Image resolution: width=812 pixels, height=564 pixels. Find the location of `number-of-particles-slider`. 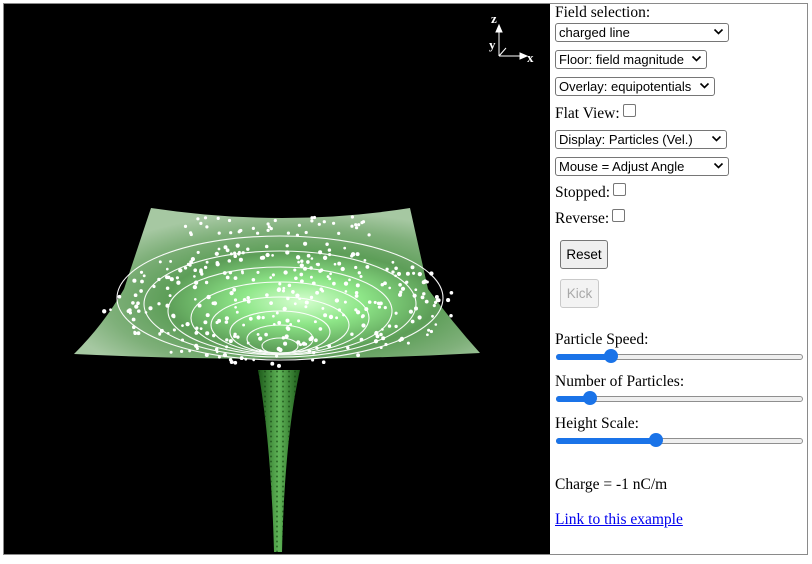

number-of-particles-slider is located at coordinates (680, 398).